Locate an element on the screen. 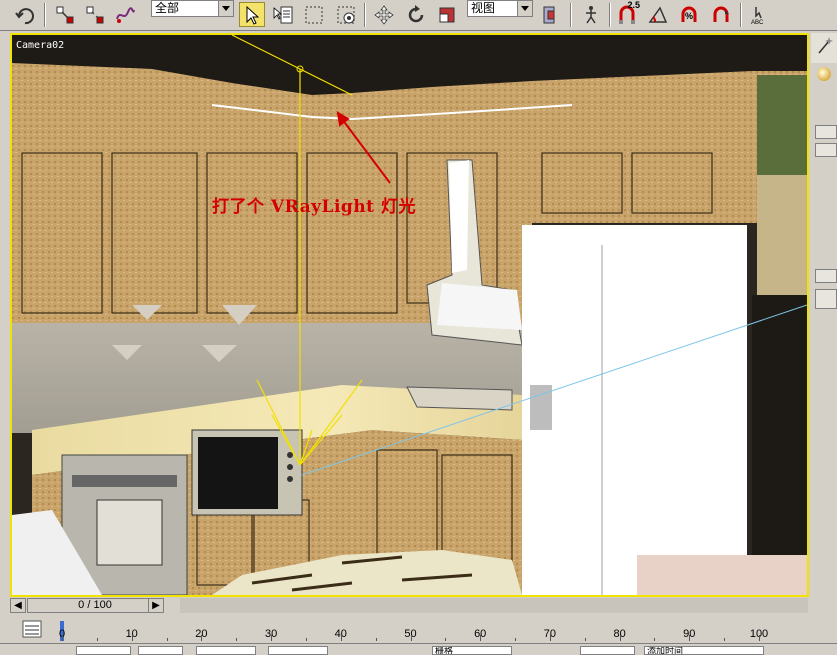 The height and width of the screenshot is (655, 837). time-slider: ◀ 0 / 100 ▶ is located at coordinates (409, 606).